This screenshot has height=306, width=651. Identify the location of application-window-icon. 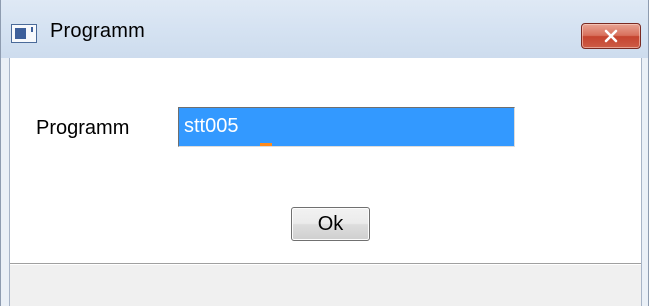
(24, 33).